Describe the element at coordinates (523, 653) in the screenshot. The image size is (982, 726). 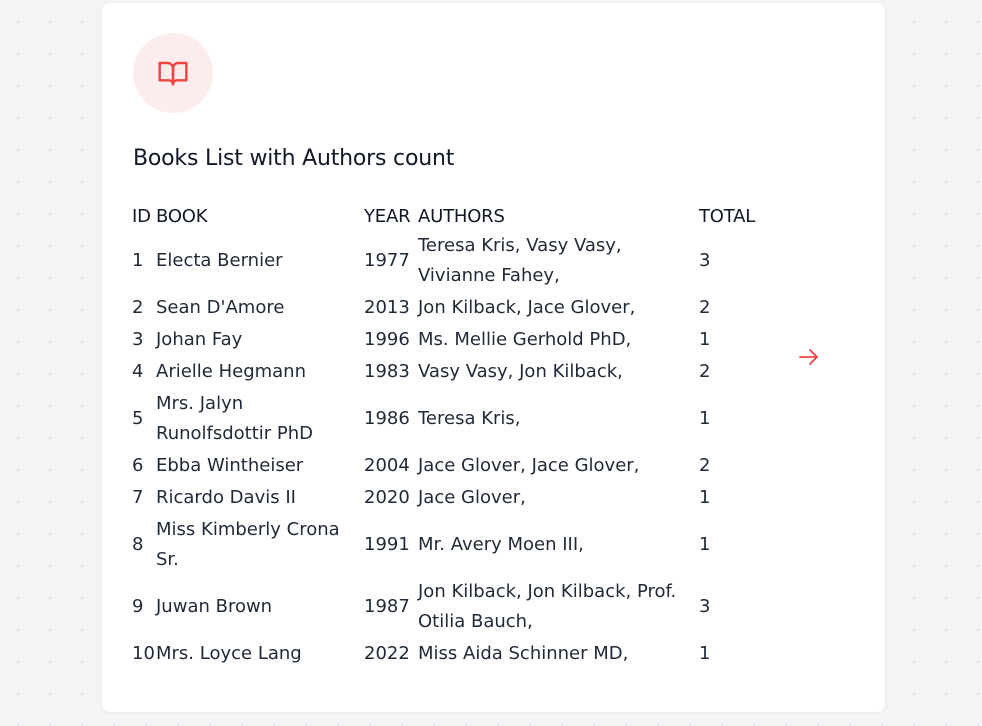
I see `cell-authors: Miss Aida Schinner MD,` at that location.